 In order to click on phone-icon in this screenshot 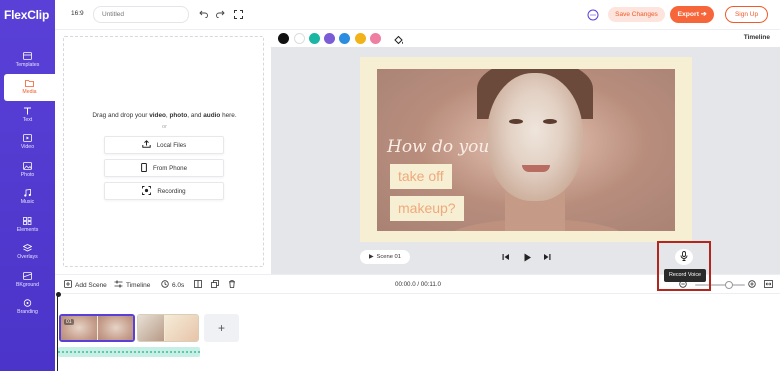, I will do `click(144, 168)`.